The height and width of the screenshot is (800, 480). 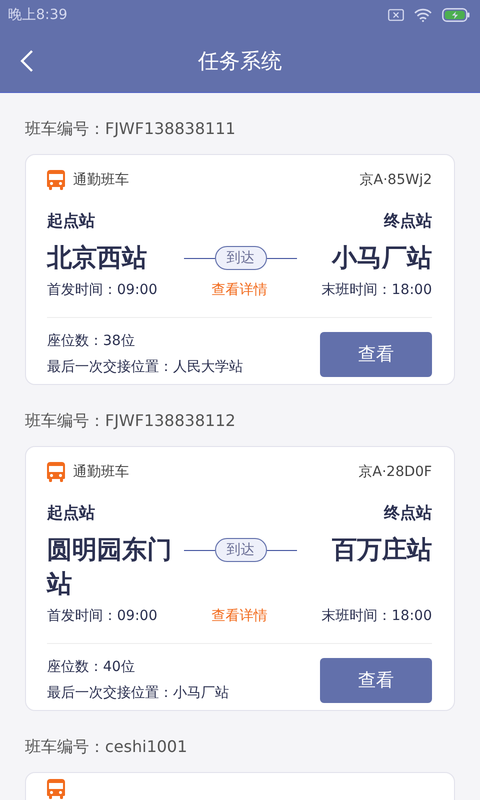 What do you see at coordinates (91, 667) in the screenshot?
I see `seat-count: 座位数：40位` at bounding box center [91, 667].